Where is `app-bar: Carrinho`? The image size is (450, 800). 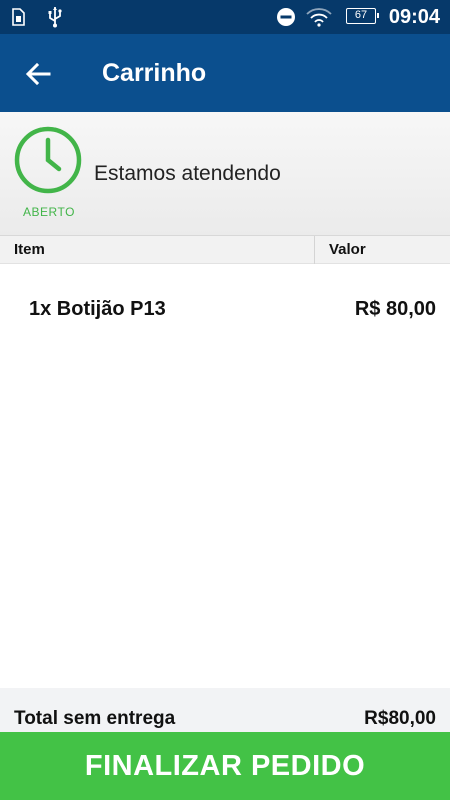
app-bar: Carrinho is located at coordinates (225, 73).